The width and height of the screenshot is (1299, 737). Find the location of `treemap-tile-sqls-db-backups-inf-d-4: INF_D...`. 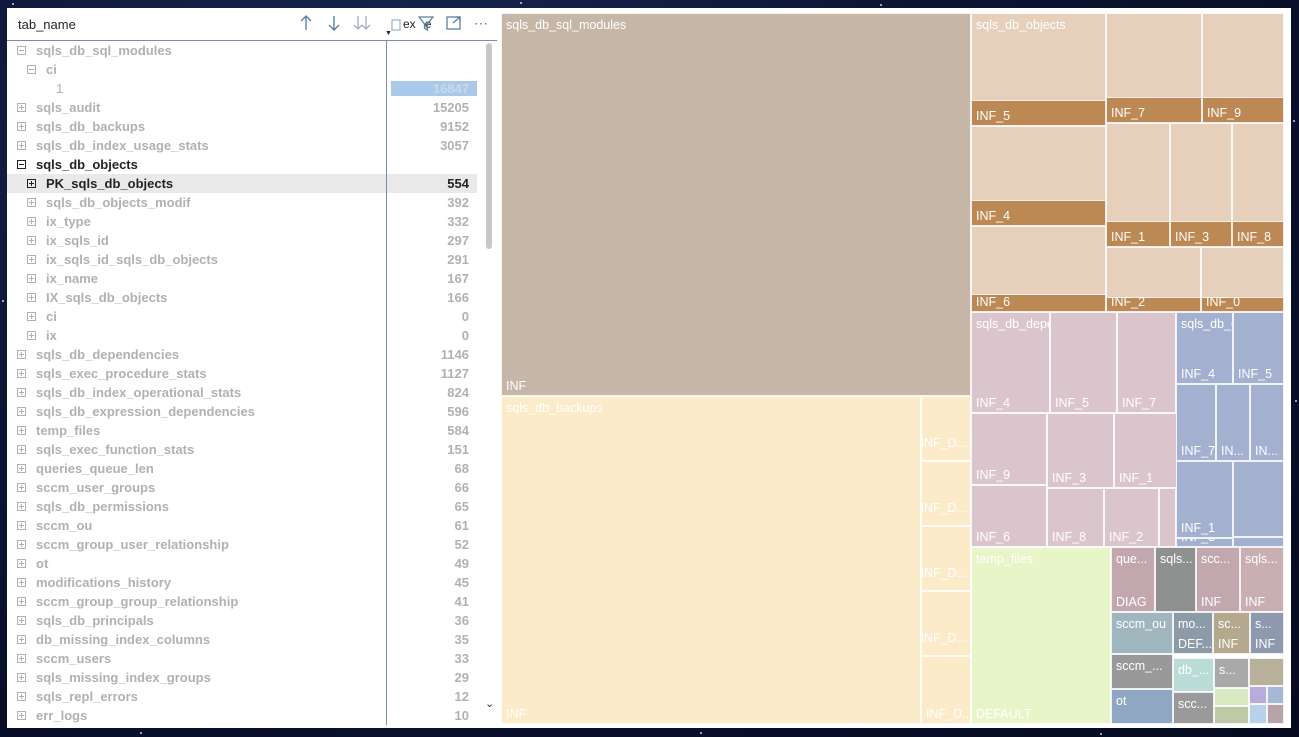

treemap-tile-sqls-db-backups-inf-d-4: INF_D... is located at coordinates (946, 623).